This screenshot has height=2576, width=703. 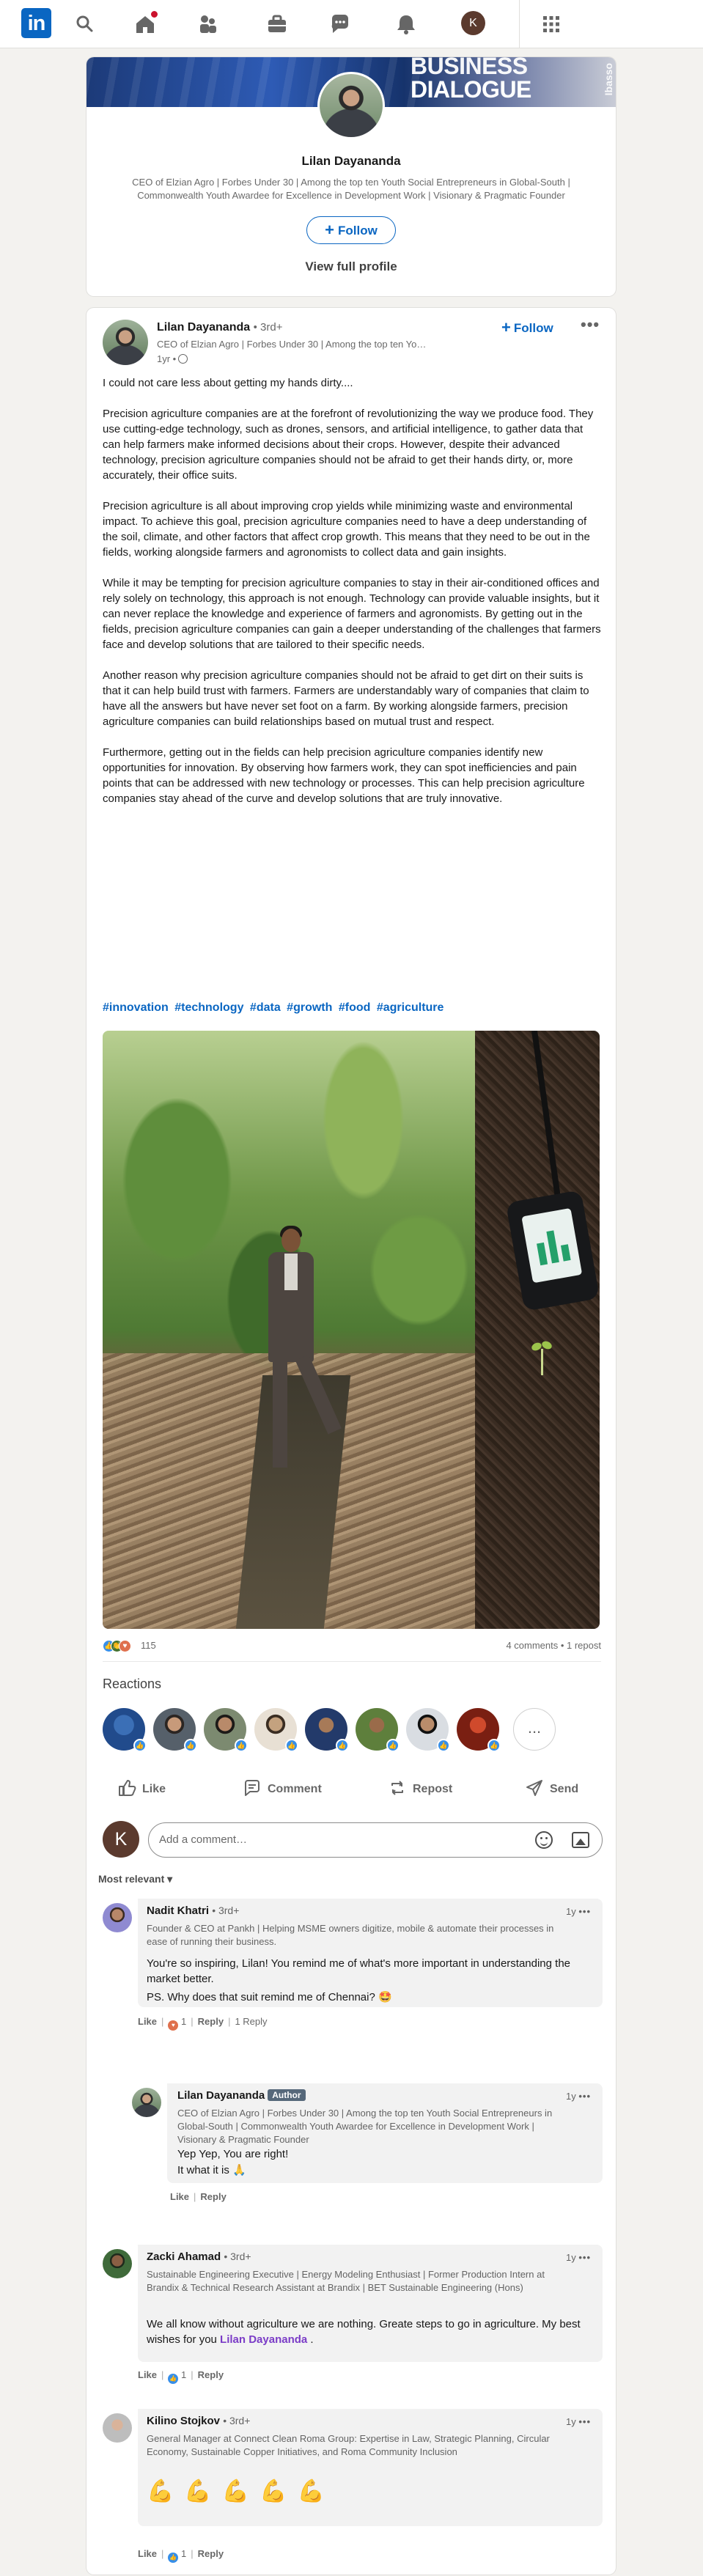 I want to click on social-counts: 👍👏 ♥ 115 4 comments • 1 repost, so click(x=352, y=1646).